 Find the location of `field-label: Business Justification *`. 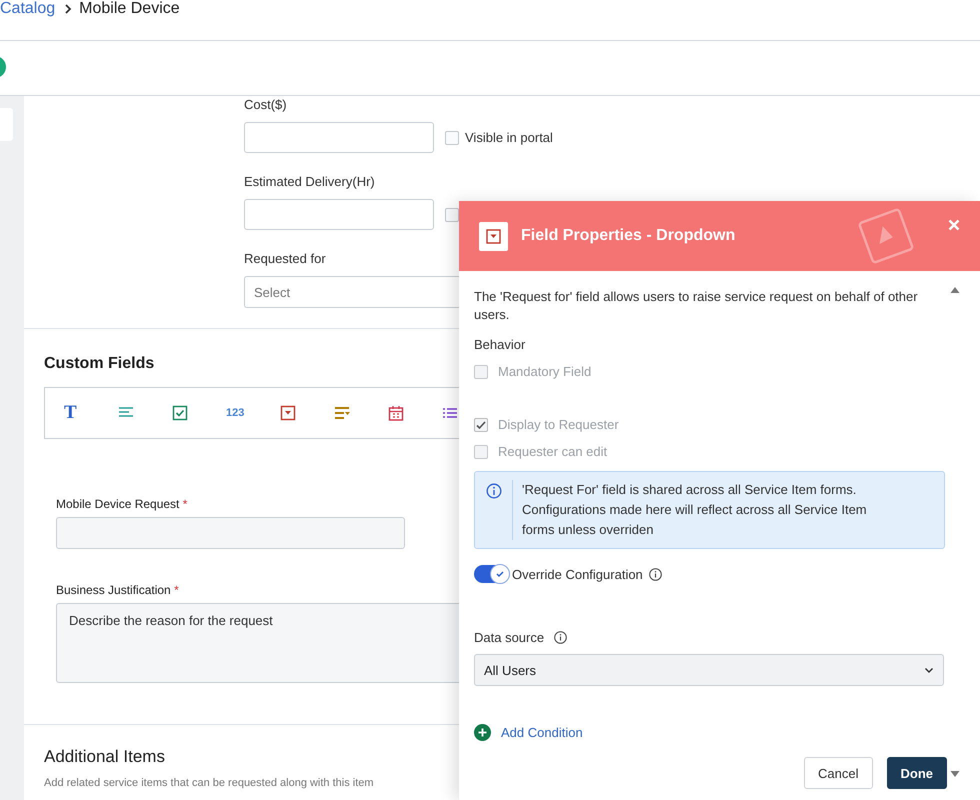

field-label: Business Justification * is located at coordinates (117, 590).